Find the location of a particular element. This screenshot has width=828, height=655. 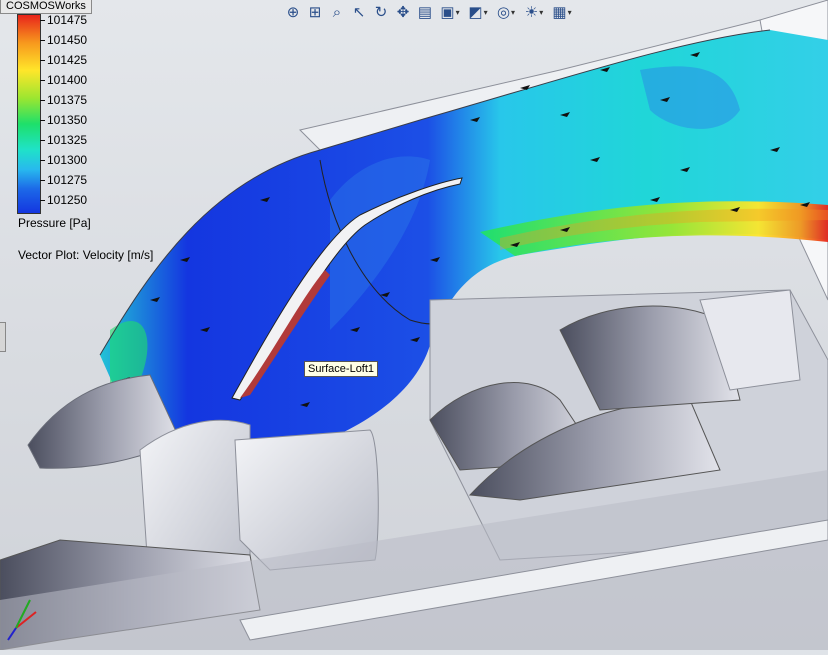

zoom-to-fit-icon: ⊕ is located at coordinates (293, 12).